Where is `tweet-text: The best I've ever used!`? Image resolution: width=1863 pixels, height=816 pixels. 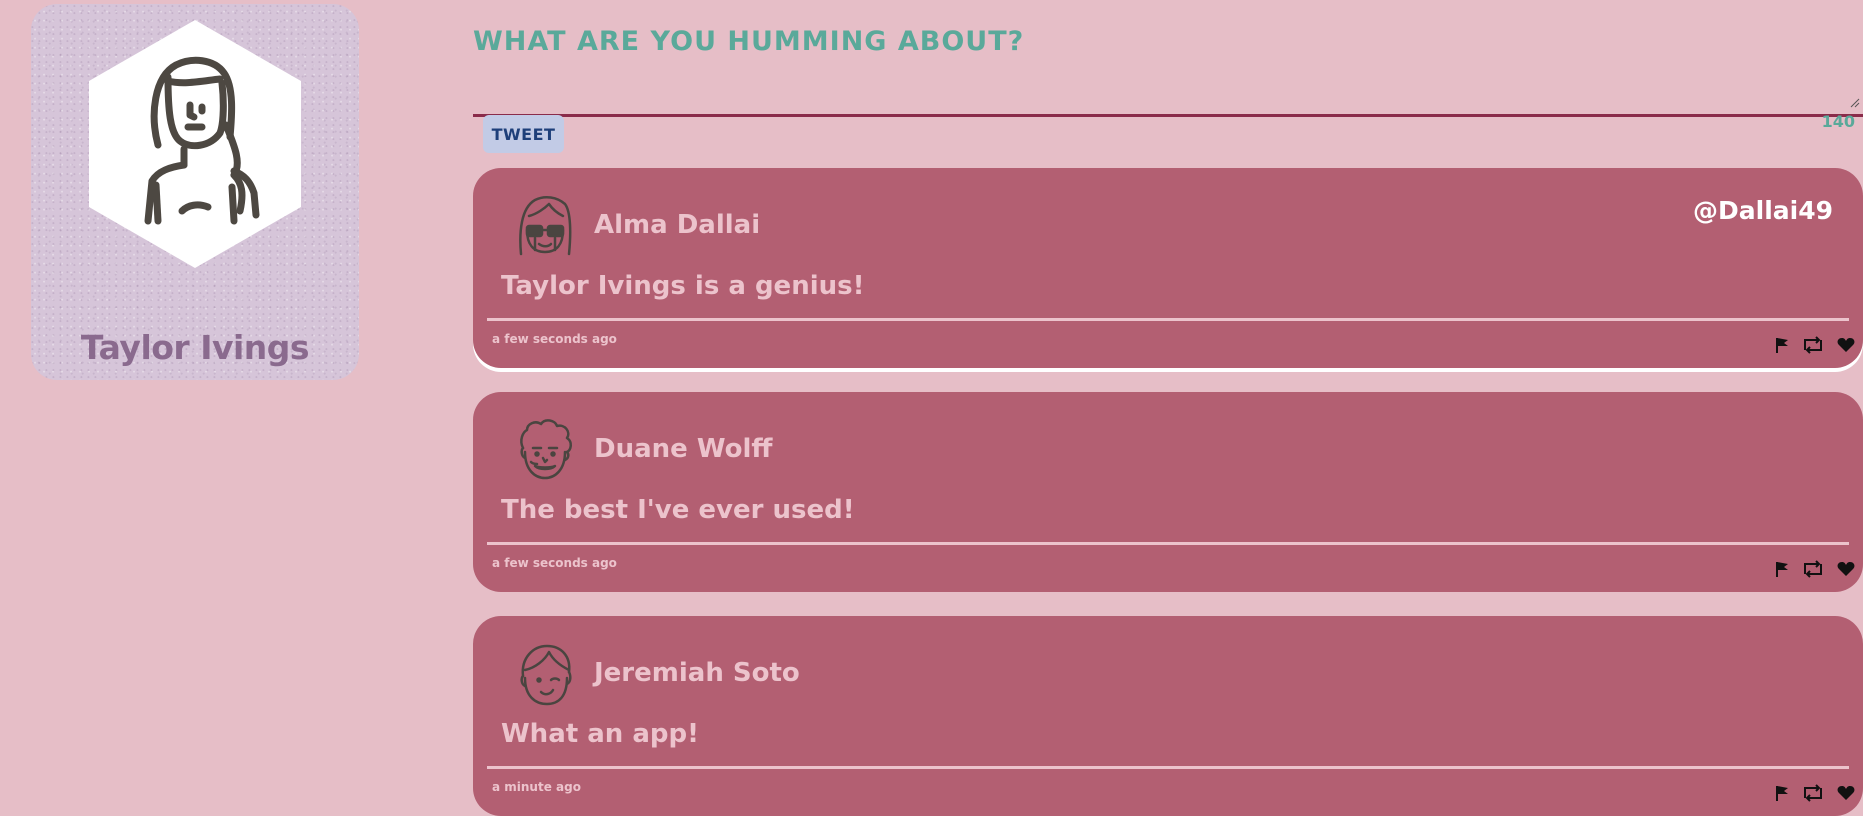
tweet-text: The best I've ever used! is located at coordinates (678, 510).